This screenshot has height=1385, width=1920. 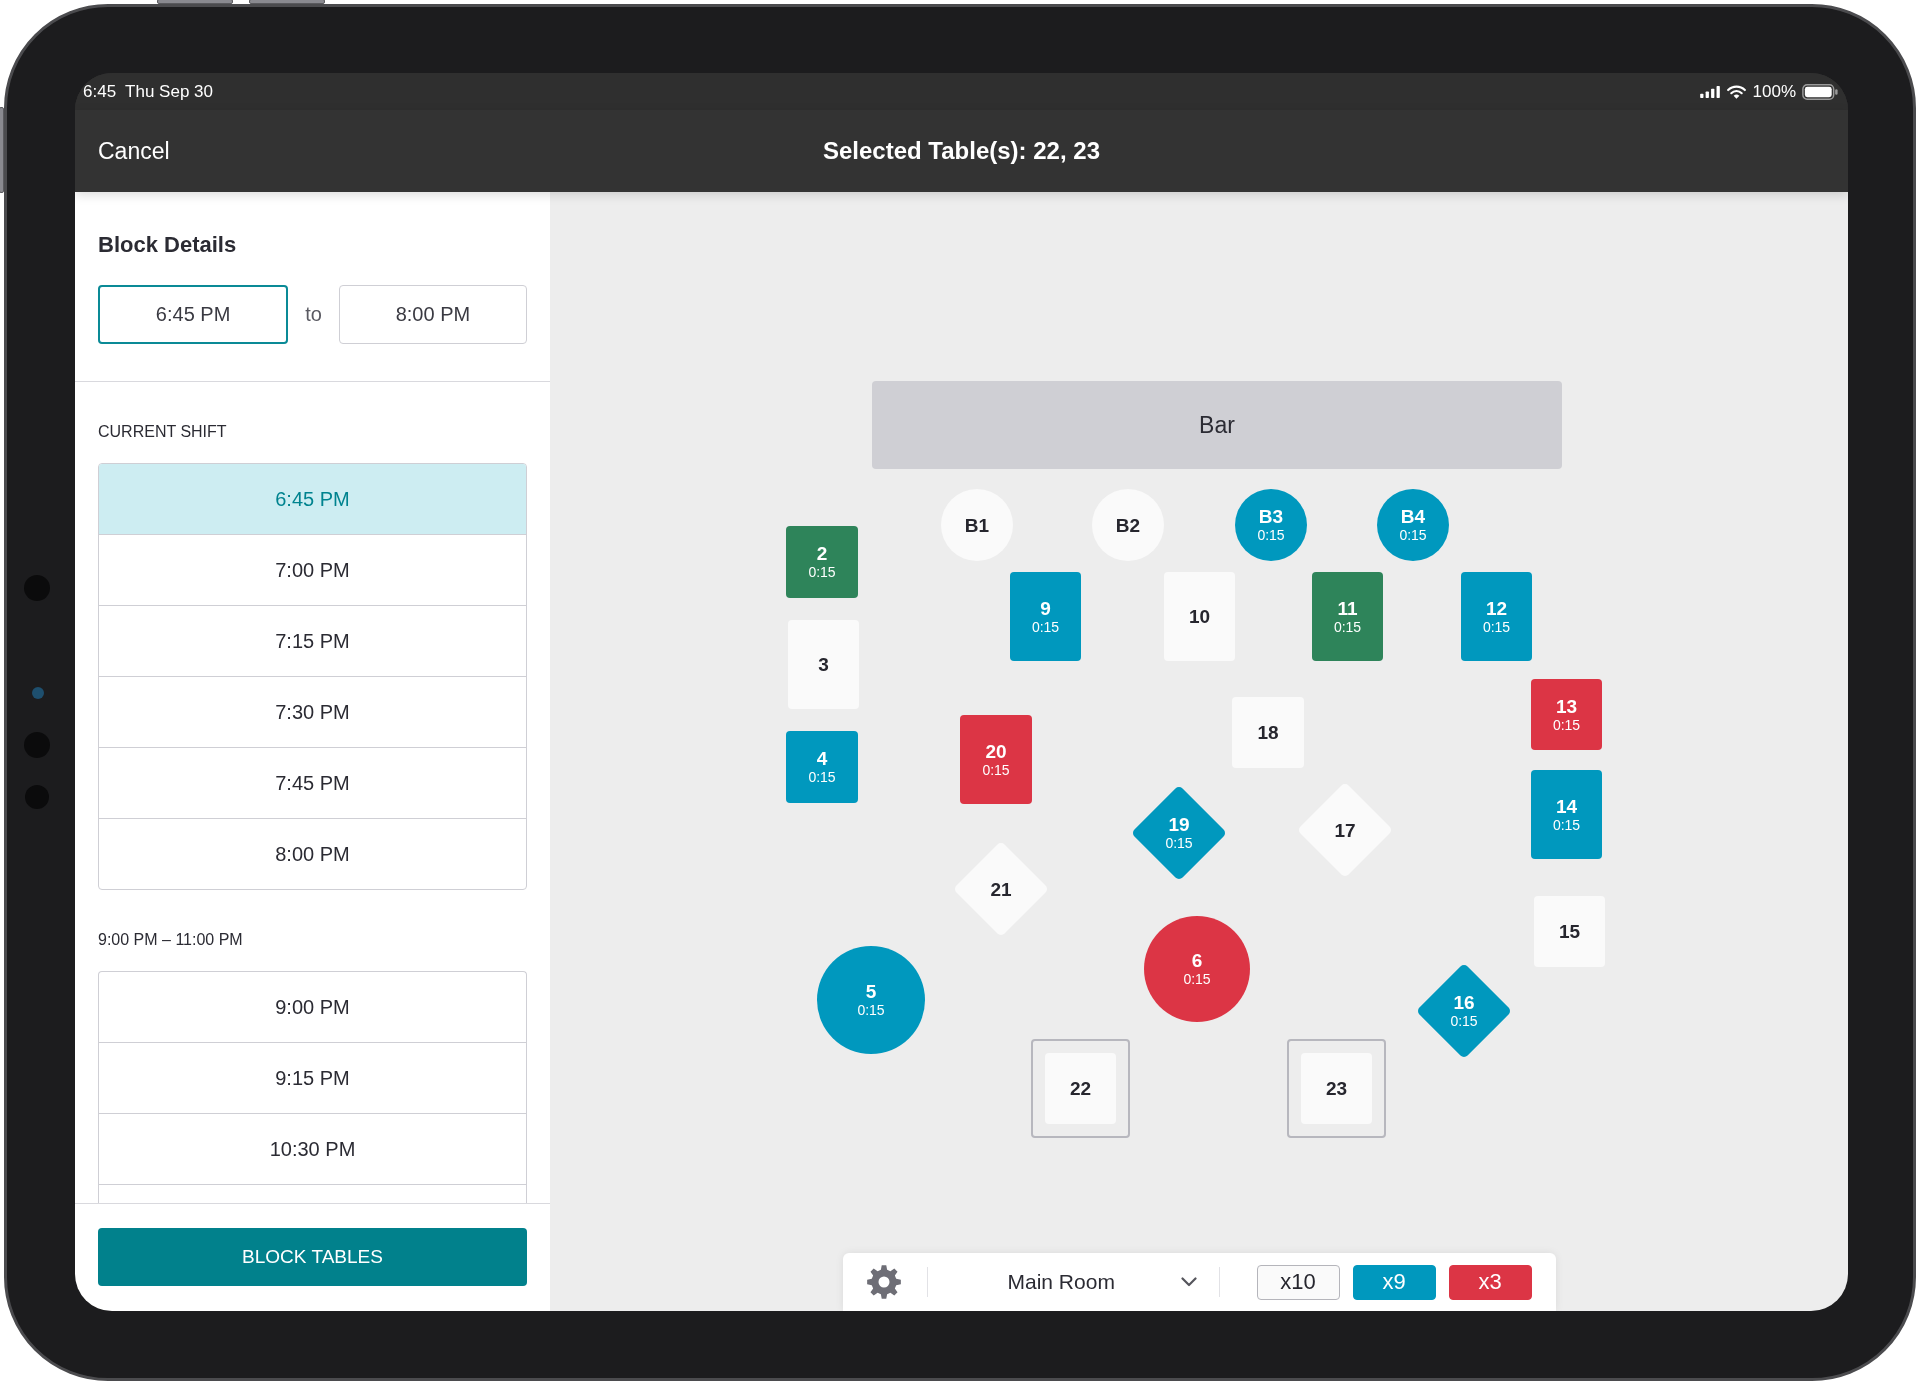 What do you see at coordinates (1197, 969) in the screenshot?
I see `dining-table: 6 0:15` at bounding box center [1197, 969].